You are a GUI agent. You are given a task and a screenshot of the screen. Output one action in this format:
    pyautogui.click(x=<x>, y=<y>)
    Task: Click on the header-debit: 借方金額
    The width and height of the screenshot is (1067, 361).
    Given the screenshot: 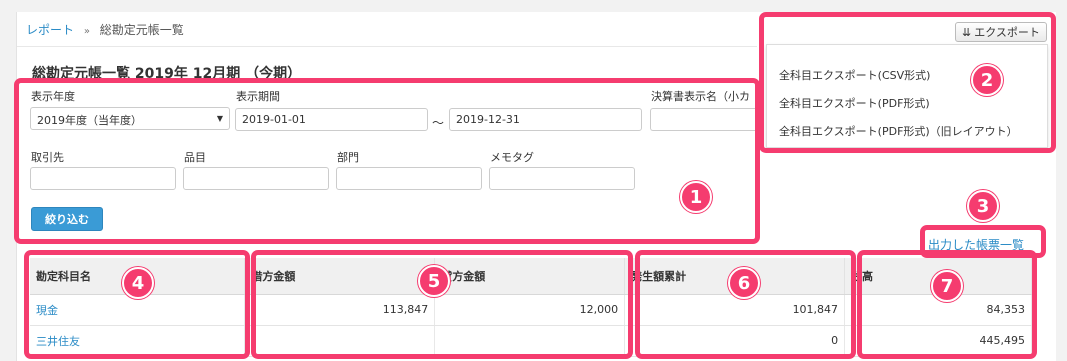 What is the action you would take?
    pyautogui.click(x=340, y=276)
    